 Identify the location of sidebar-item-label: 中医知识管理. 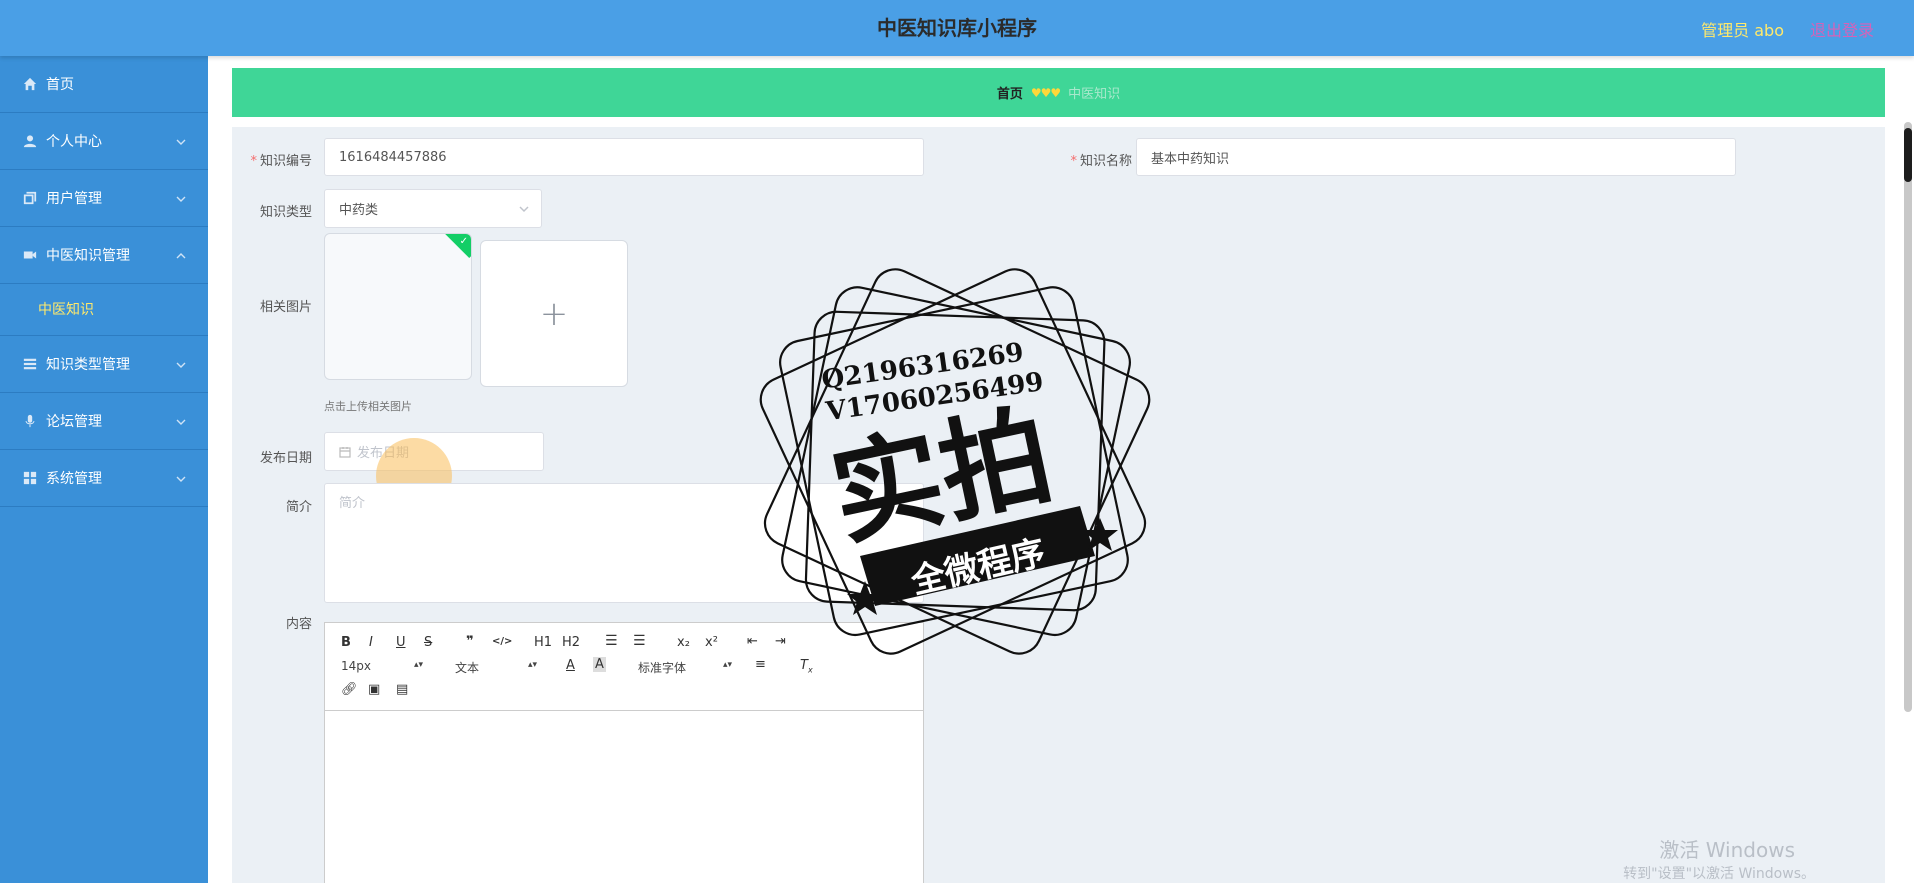
(88, 256).